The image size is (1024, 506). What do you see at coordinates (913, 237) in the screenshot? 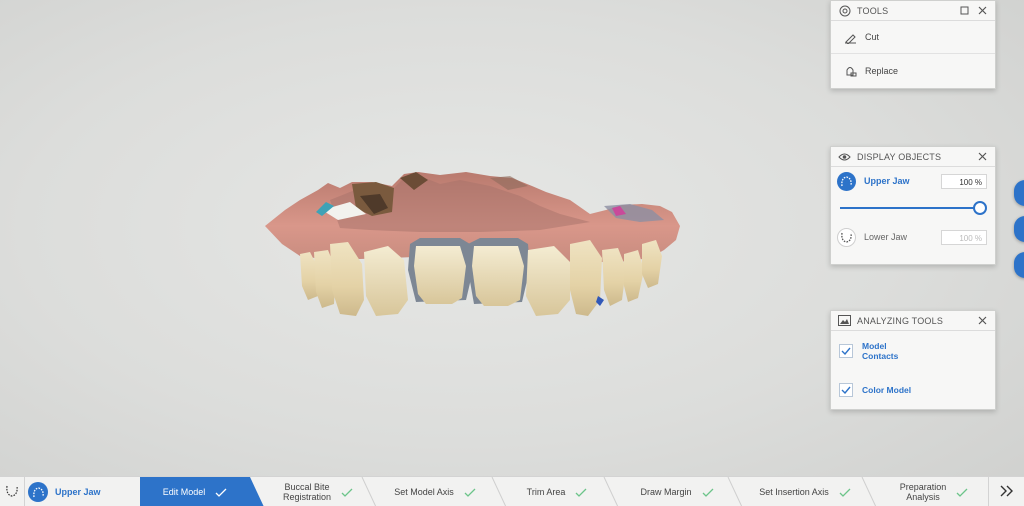
I see `lower-jaw-object-row: Lower Jaw 100 %` at bounding box center [913, 237].